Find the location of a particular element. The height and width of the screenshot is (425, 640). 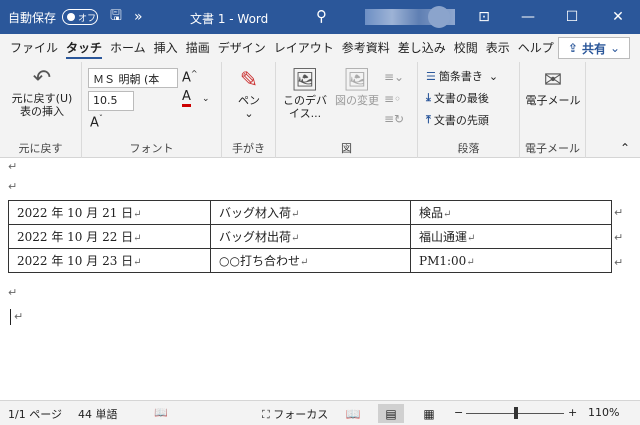

bullets-label: 箇条書き is located at coordinates (460, 76).